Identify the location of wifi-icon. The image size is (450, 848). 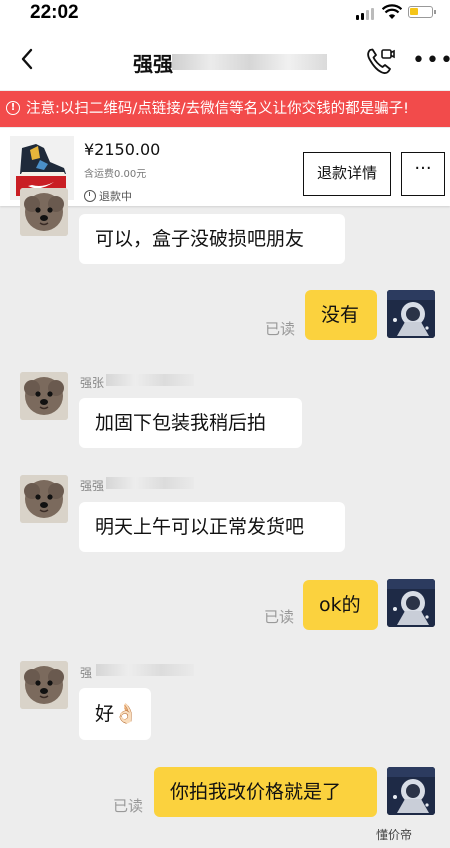
(392, 11).